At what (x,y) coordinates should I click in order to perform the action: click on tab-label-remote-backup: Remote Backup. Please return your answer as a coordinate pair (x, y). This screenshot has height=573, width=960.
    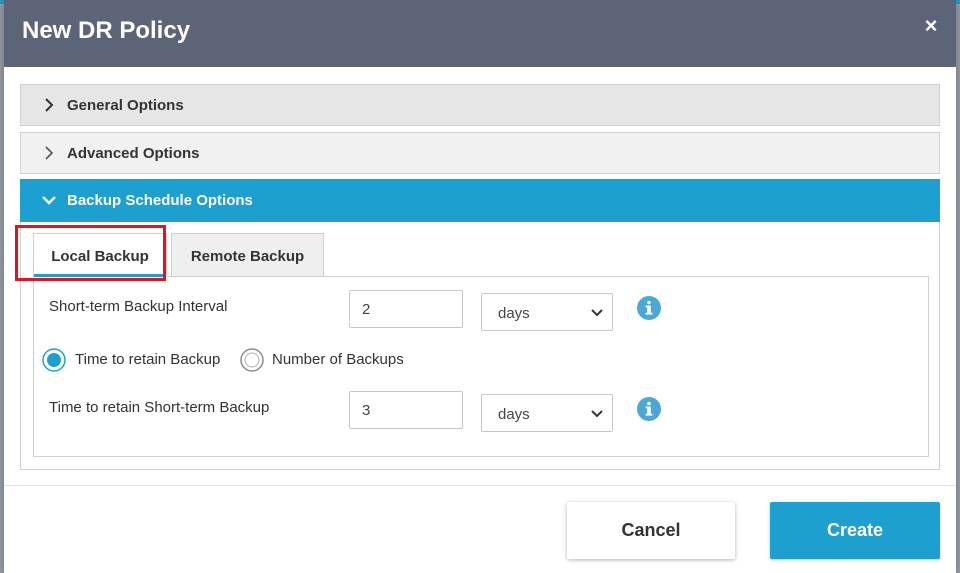
    Looking at the image, I should click on (247, 256).